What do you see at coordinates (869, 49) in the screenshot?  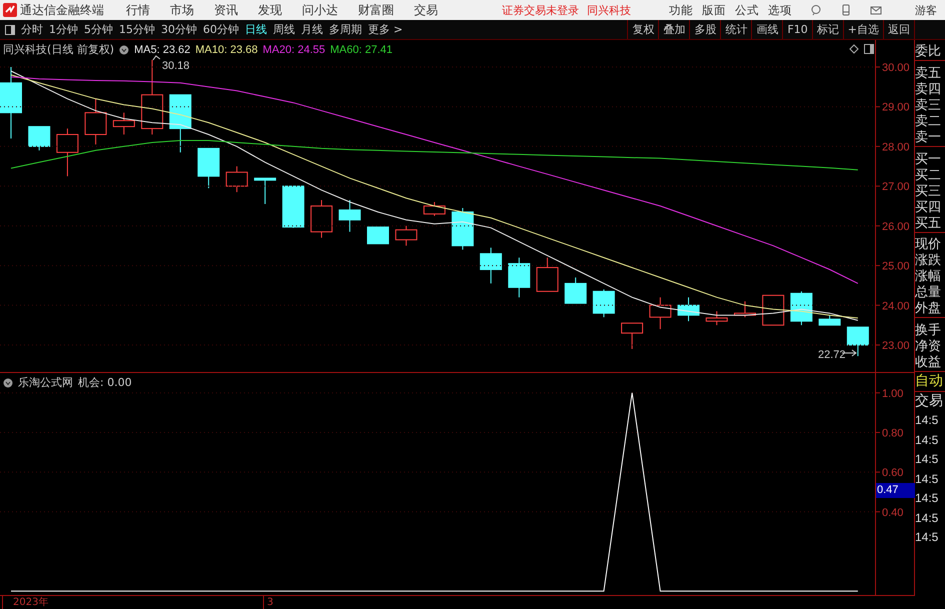 I see `panel-toggle-icon` at bounding box center [869, 49].